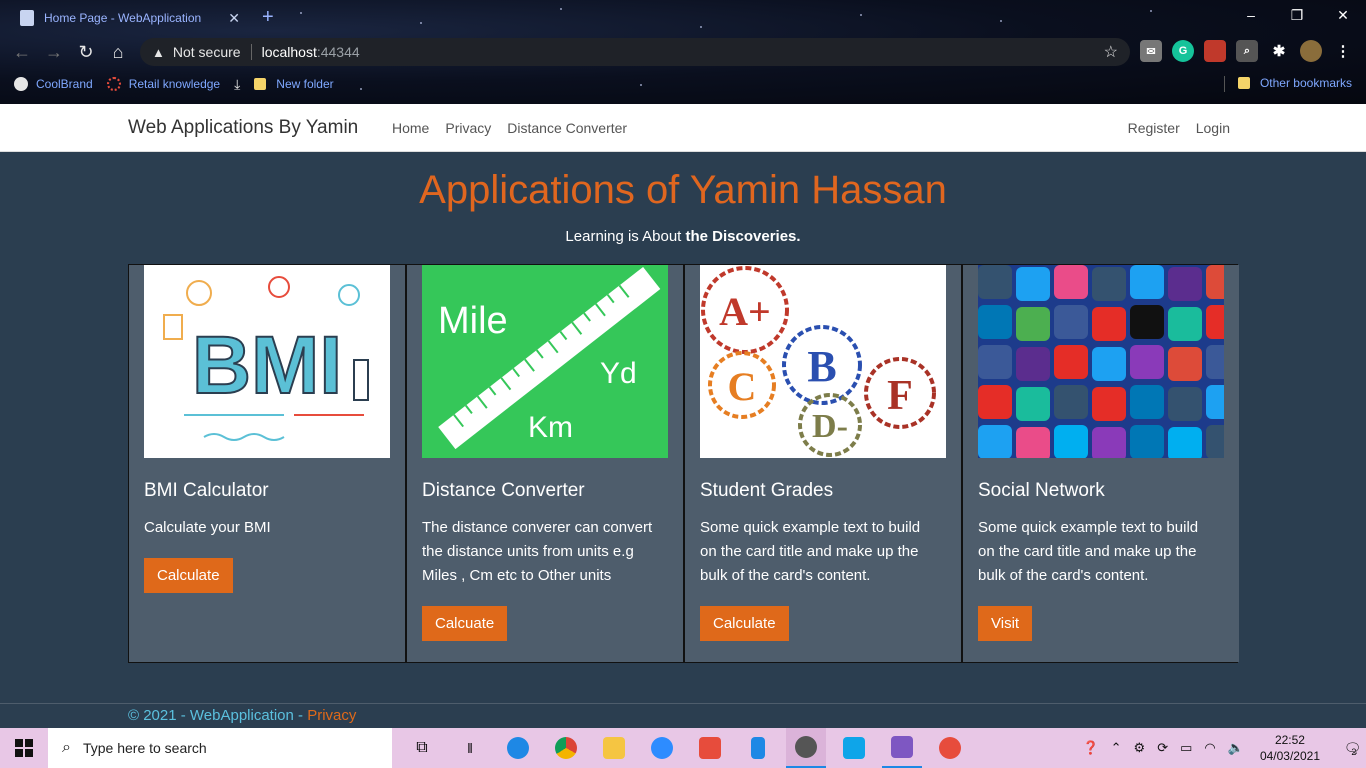 Image resolution: width=1366 pixels, height=768 pixels. Describe the element at coordinates (1236, 748) in the screenshot. I see `volume-icon: 🔈` at that location.